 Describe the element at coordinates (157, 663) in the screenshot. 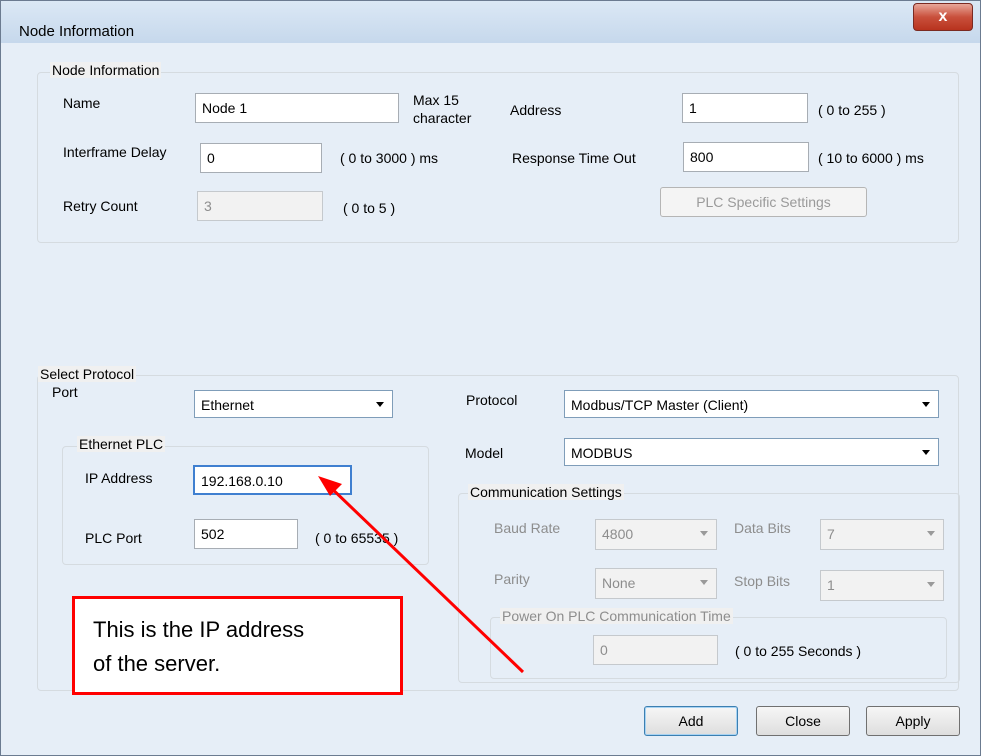

I see `annotation-text-line2: of the server.` at that location.